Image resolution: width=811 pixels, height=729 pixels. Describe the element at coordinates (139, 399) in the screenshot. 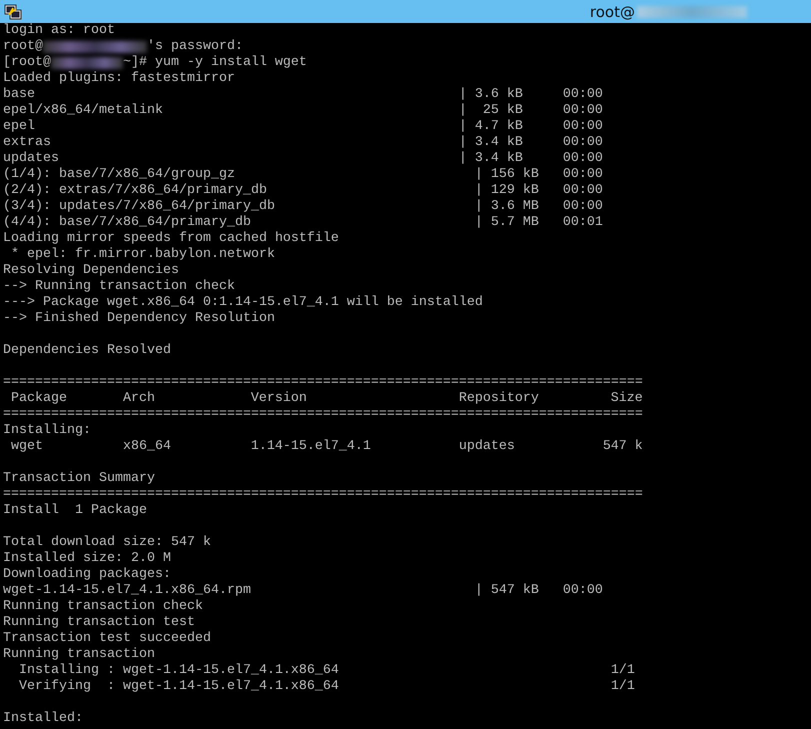

I see `table-cell-text: Arch` at that location.